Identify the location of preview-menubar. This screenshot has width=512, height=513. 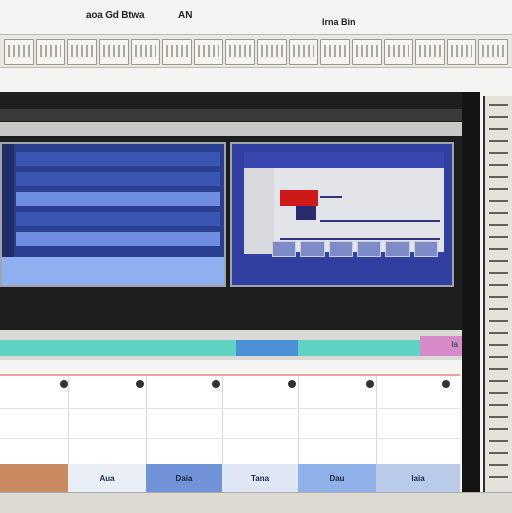
(231, 115).